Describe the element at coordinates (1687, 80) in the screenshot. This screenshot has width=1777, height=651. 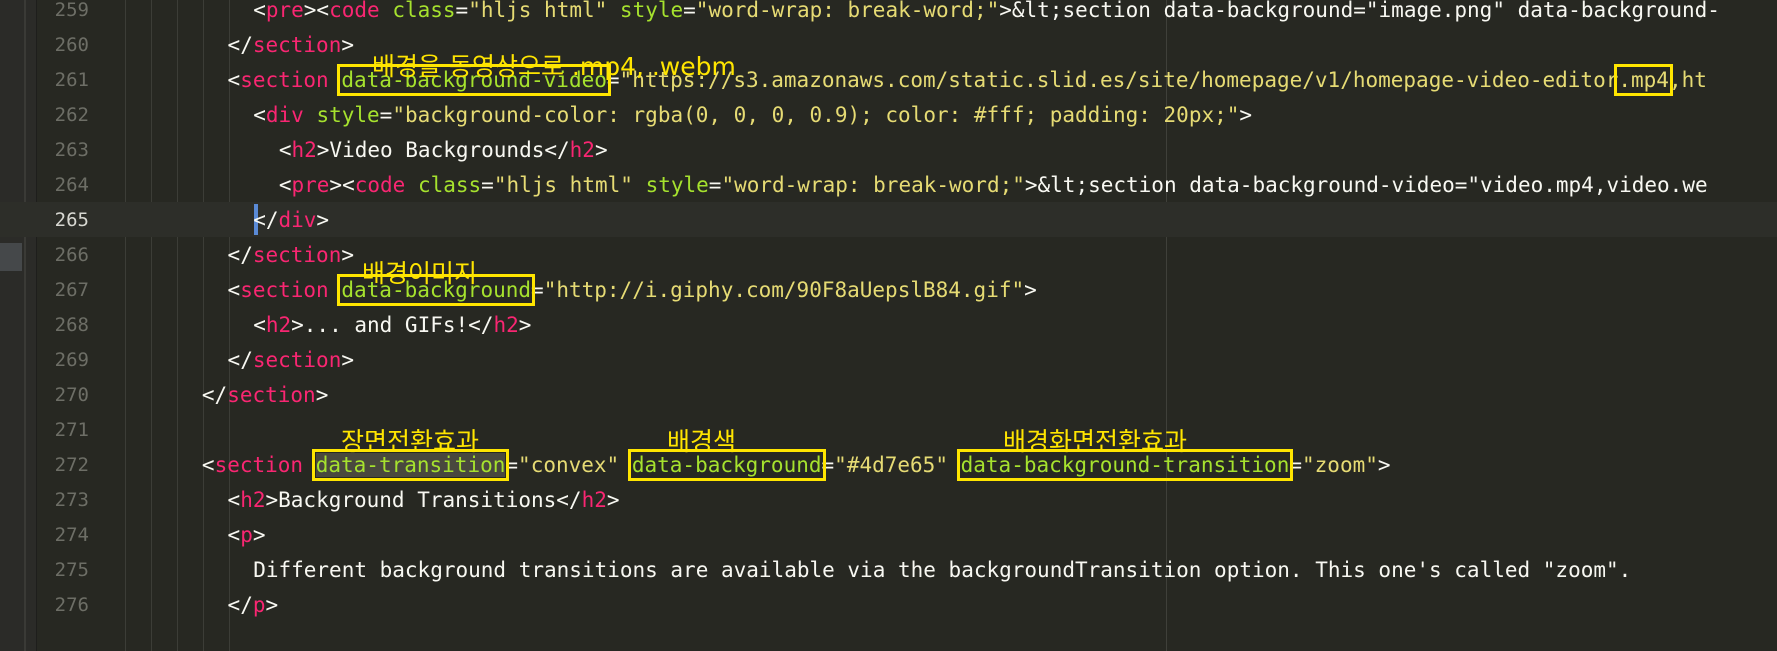
I see `code-token: ,ht` at that location.